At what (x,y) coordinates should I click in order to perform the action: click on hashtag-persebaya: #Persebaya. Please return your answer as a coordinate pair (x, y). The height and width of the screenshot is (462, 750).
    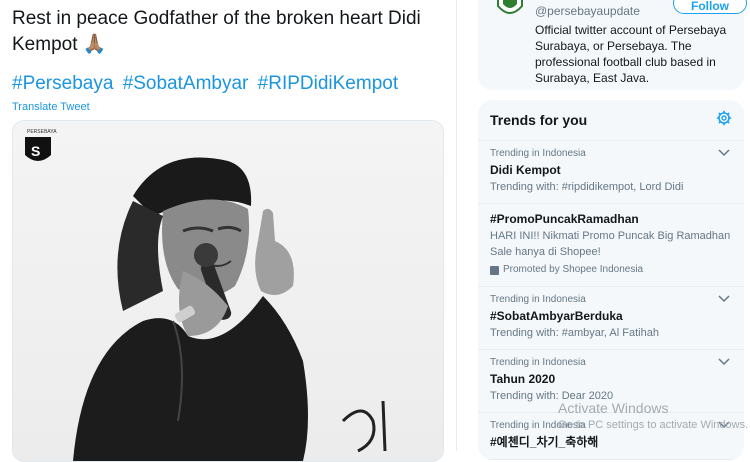
    Looking at the image, I should click on (62, 83).